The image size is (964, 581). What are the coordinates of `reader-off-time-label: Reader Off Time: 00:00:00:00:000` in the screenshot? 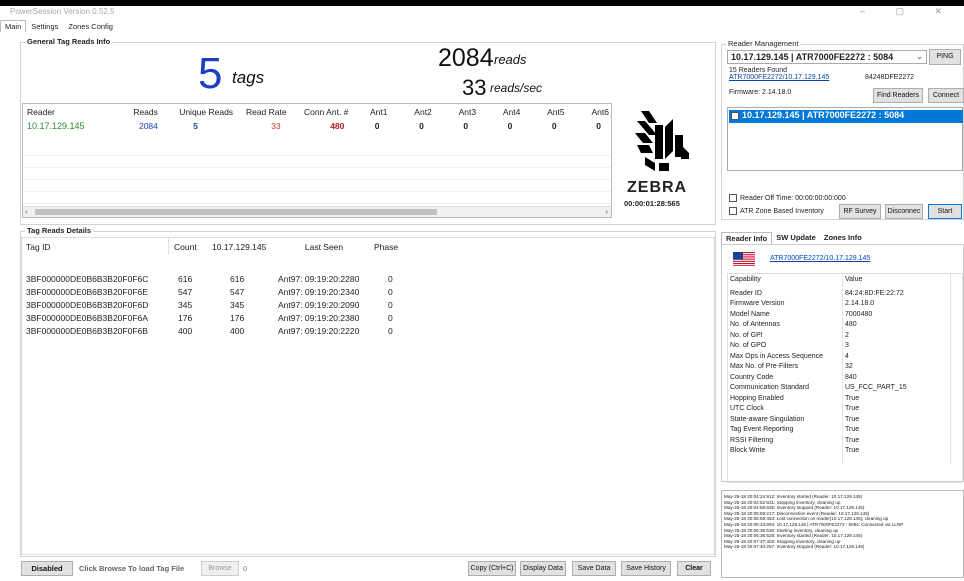 It's located at (793, 198).